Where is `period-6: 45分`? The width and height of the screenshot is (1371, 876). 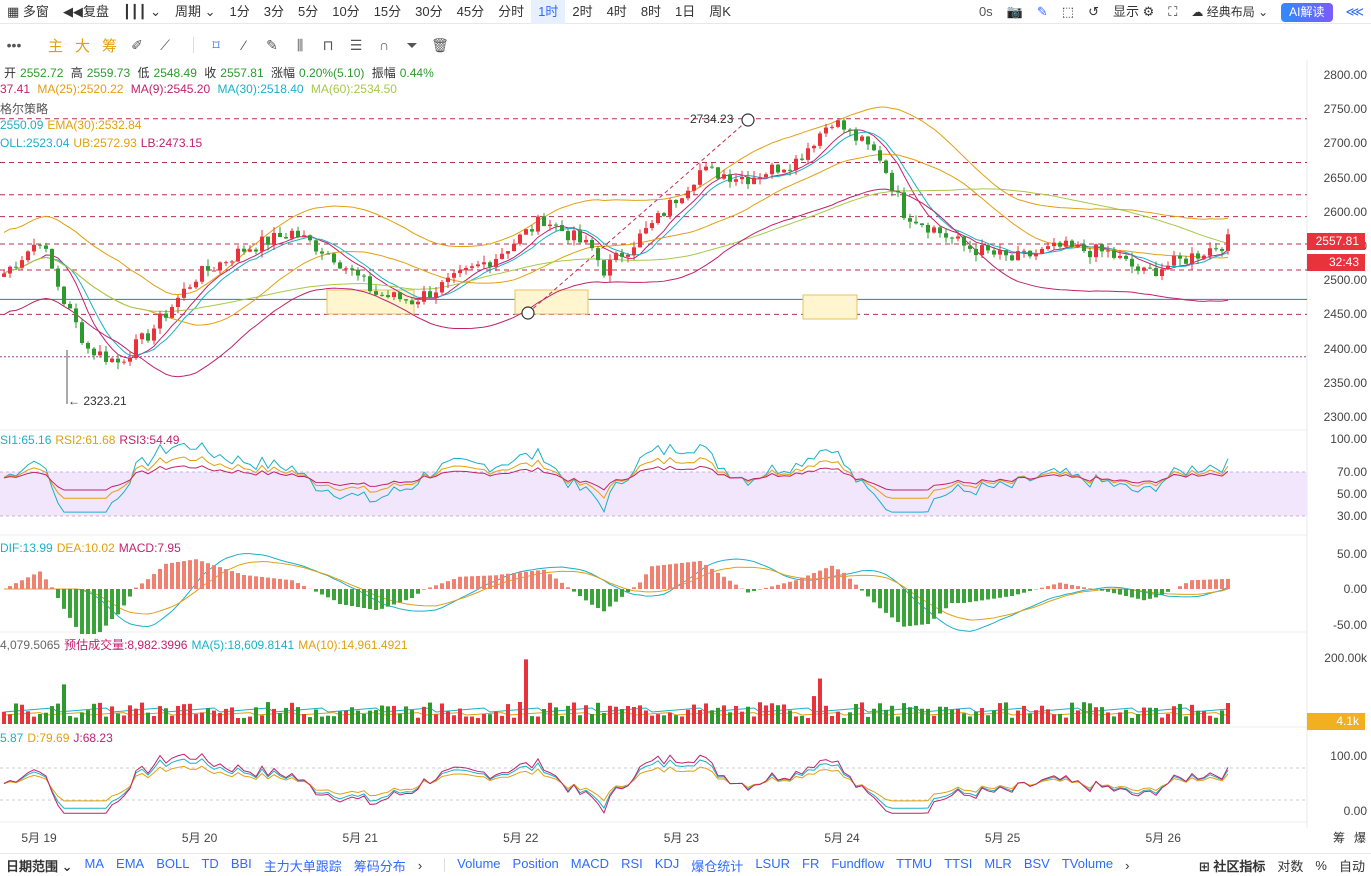 period-6: 45分 is located at coordinates (470, 12).